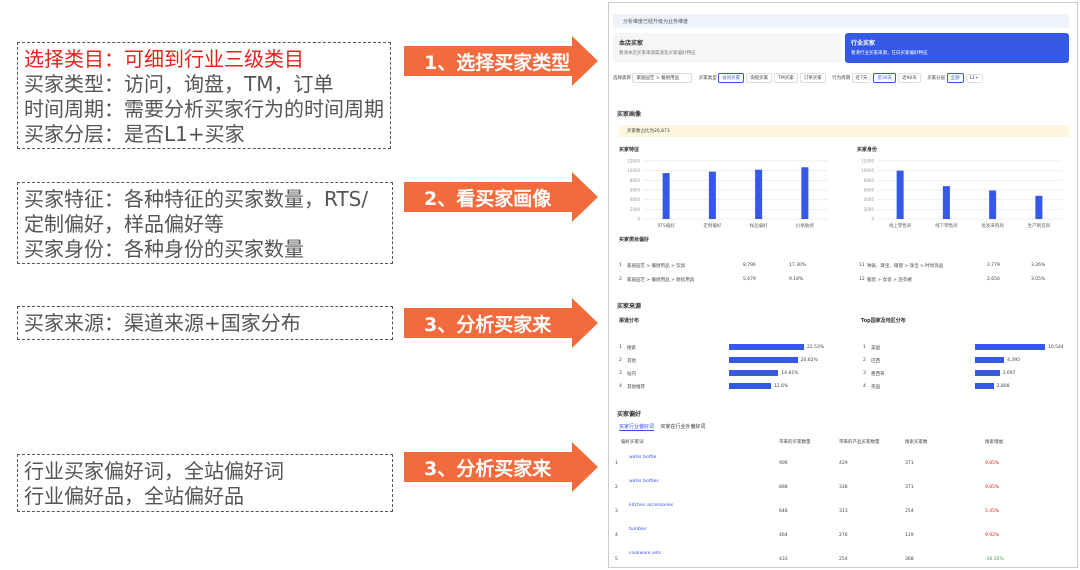 This screenshot has width=1080, height=570. I want to click on arrow-label: 1、选择买家类型, so click(497, 63).